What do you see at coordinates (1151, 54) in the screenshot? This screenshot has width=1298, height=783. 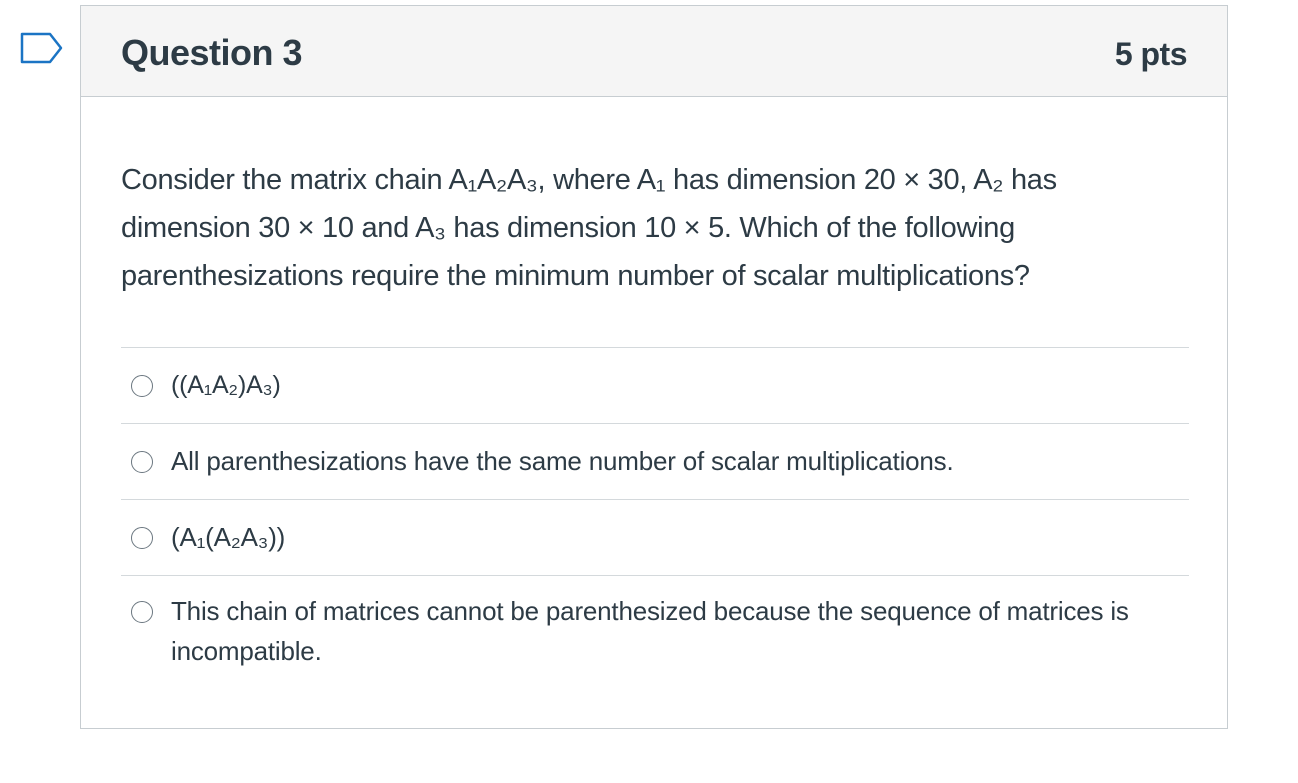 I see `question-points: 5 pts` at bounding box center [1151, 54].